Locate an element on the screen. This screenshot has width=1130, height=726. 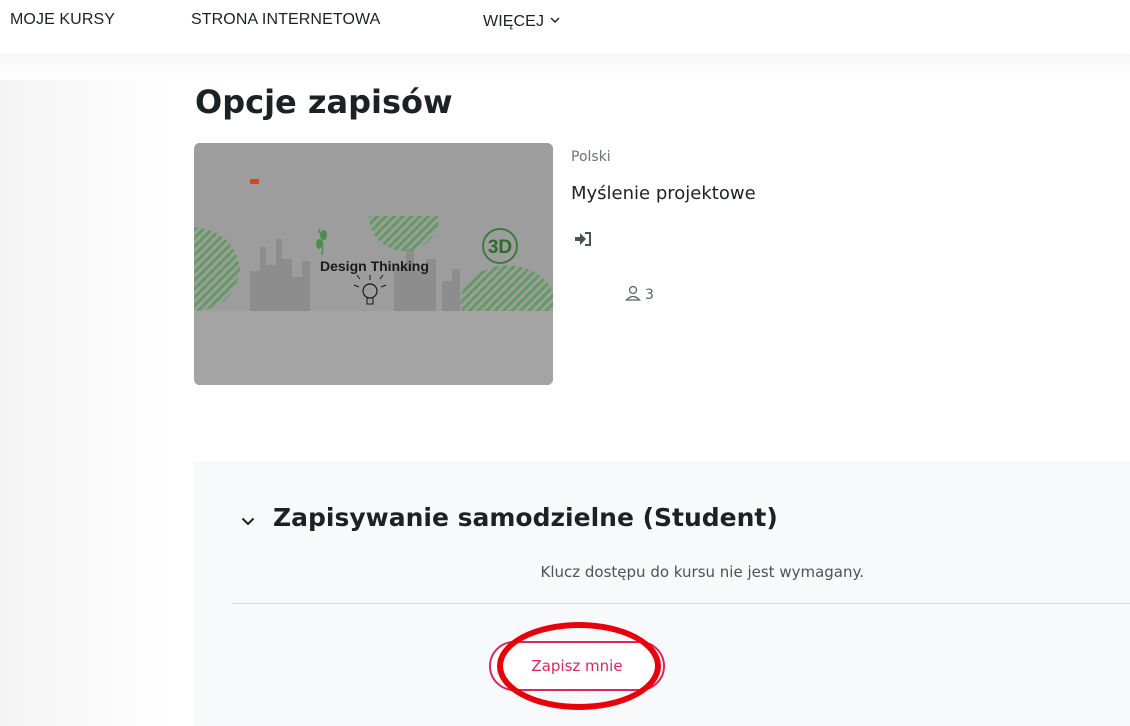
nav-my-courses: MOJE KURSY is located at coordinates (62, 20).